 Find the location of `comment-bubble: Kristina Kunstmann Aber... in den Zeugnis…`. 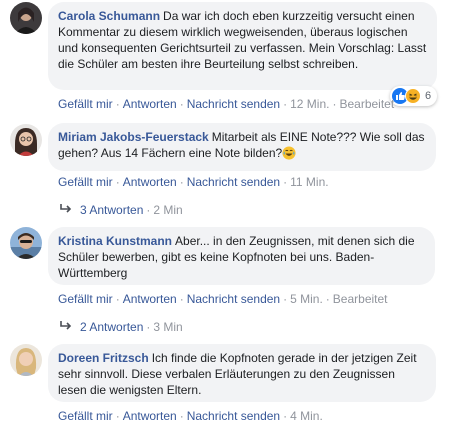

comment-bubble: Kristina Kunstmann Aber... in den Zeugnis… is located at coordinates (241, 256).